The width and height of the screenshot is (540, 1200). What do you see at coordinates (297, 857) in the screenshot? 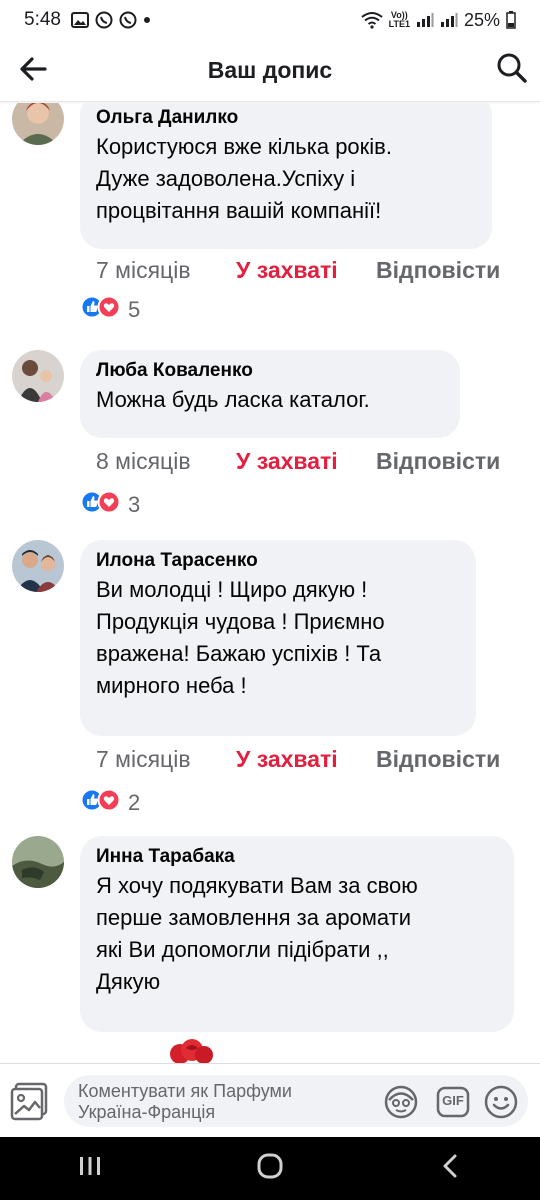
I see `comment-author: Инна Тарабака` at bounding box center [297, 857].